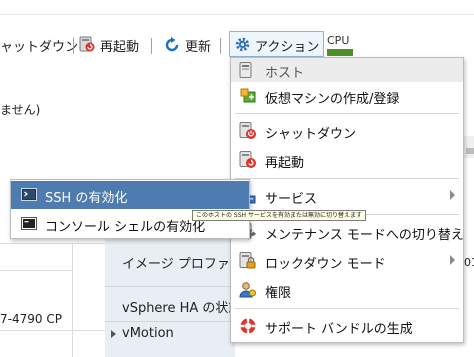 This screenshot has width=474, height=357. I want to click on menu-item-restart: 再起動, so click(347, 160).